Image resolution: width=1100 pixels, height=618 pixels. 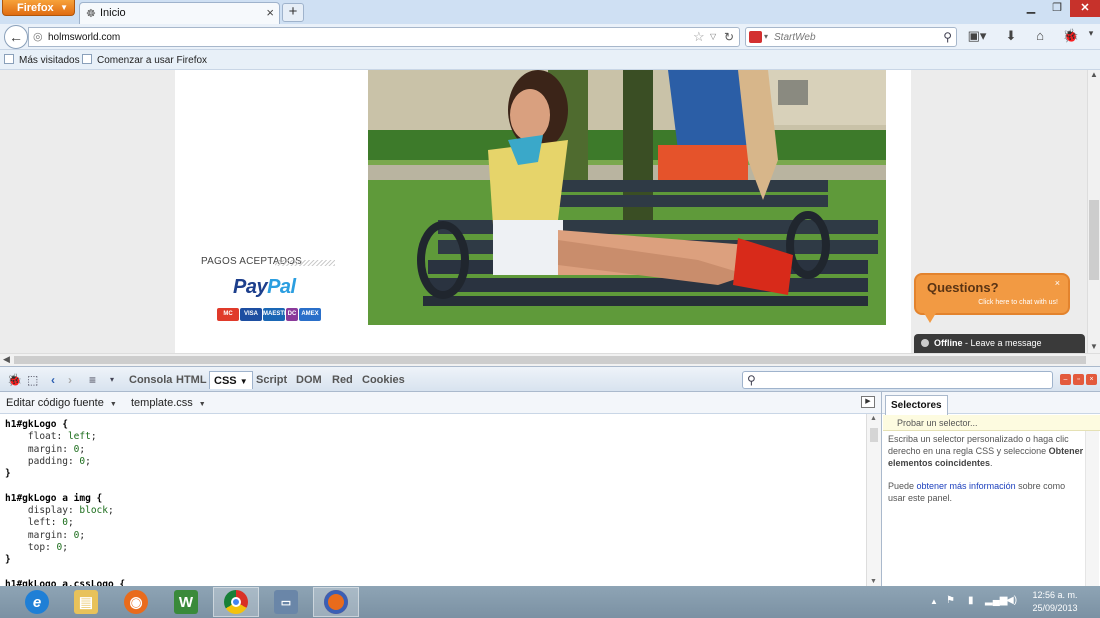 I want to click on tab-selectores: Selectores, so click(x=916, y=405).